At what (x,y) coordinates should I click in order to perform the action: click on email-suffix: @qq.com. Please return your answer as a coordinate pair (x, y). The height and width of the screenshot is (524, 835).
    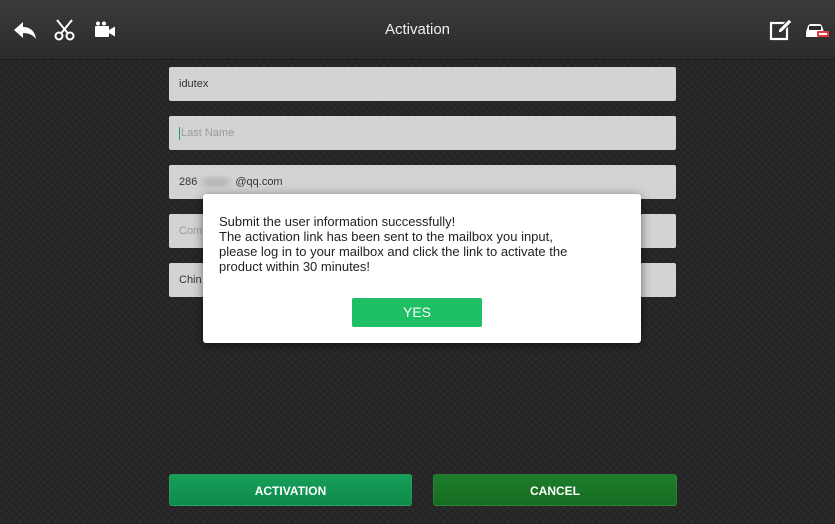
    Looking at the image, I should click on (259, 182).